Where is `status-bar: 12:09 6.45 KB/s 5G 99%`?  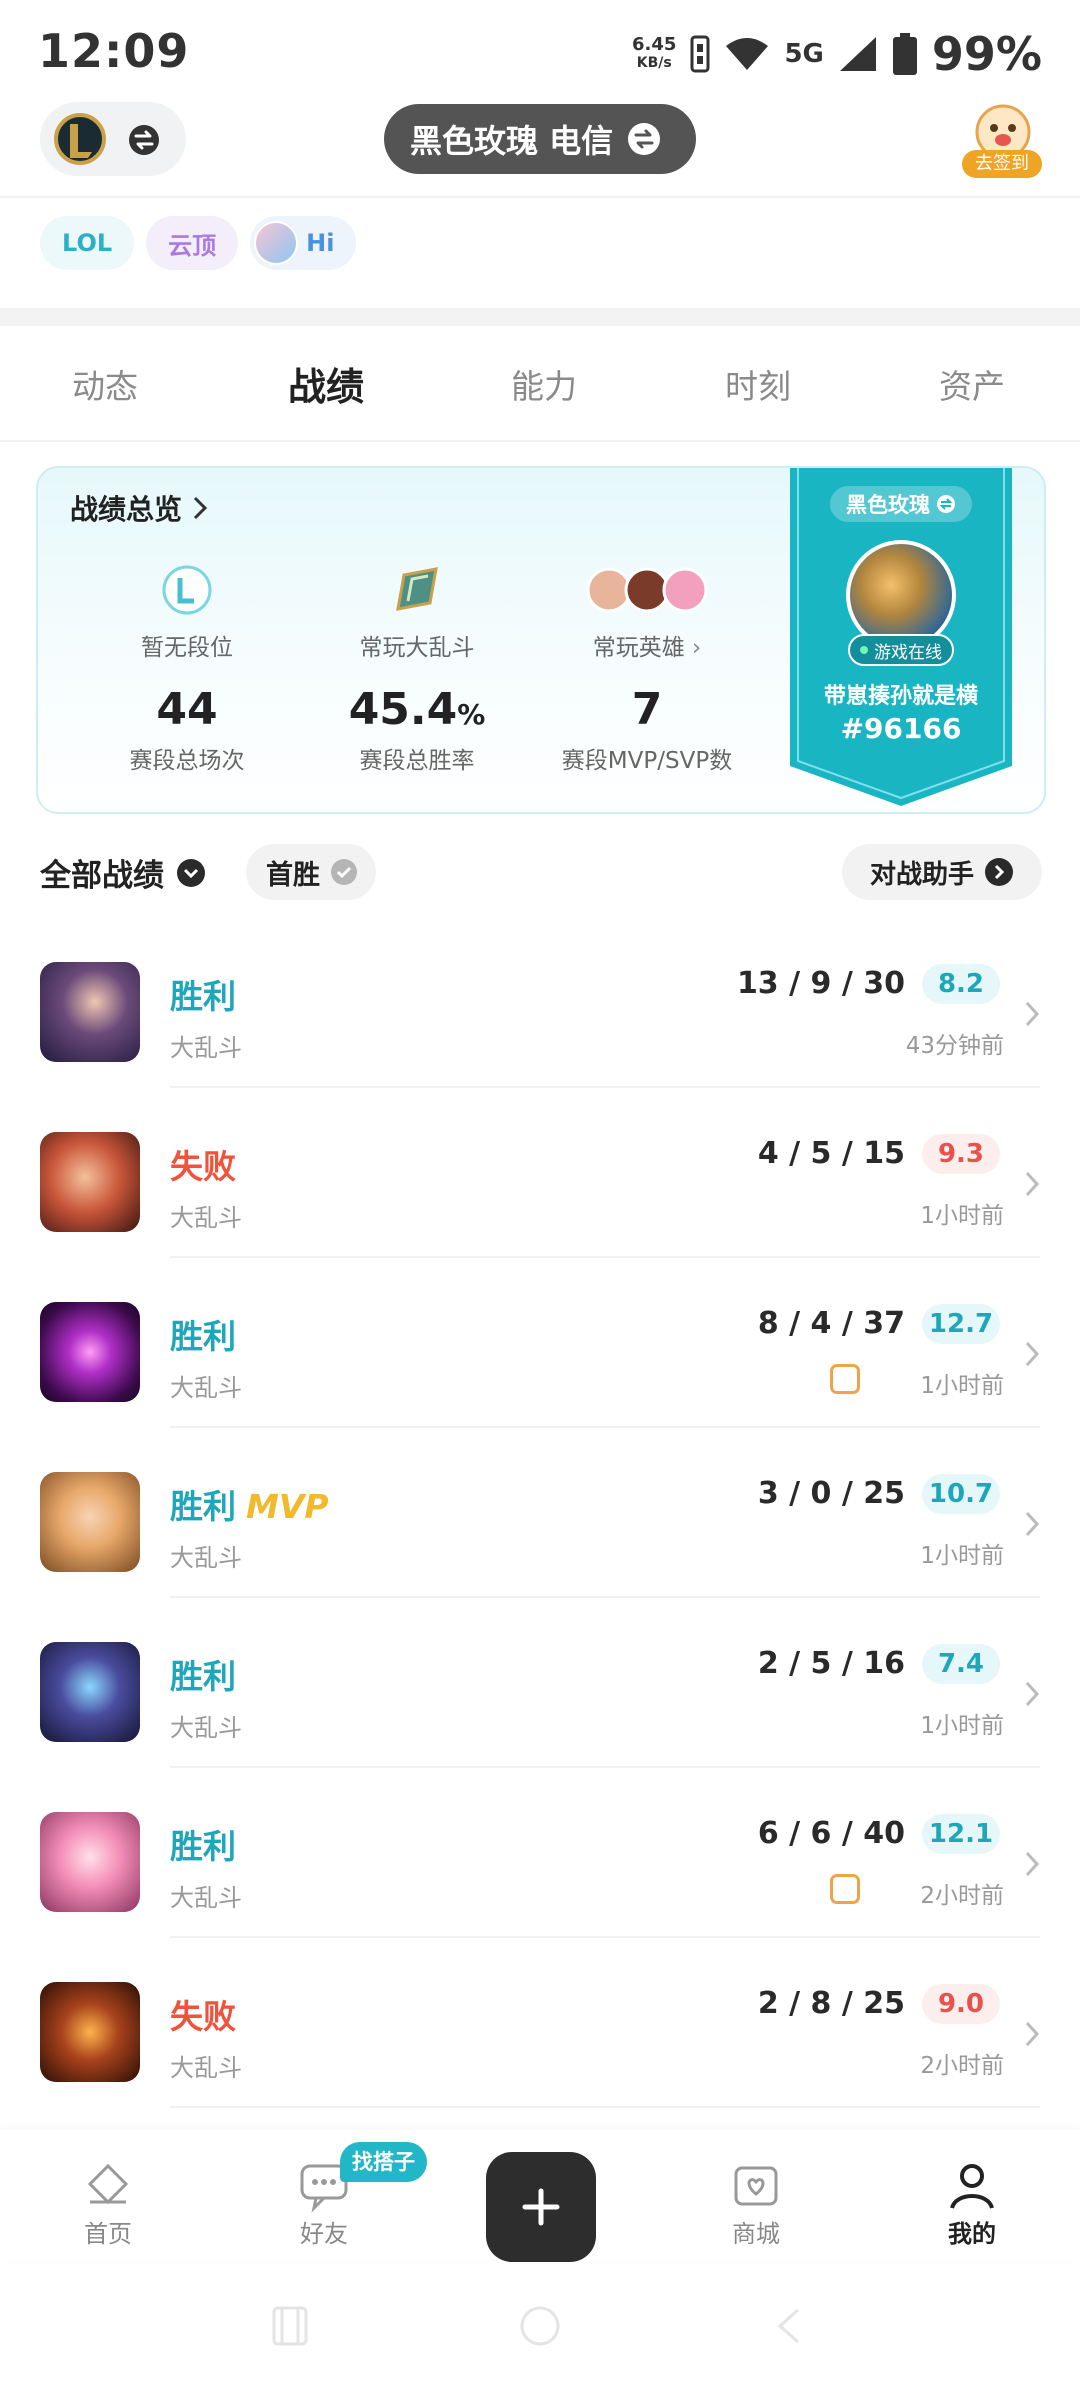
status-bar: 12:09 6.45 KB/s 5G 99% is located at coordinates (540, 50).